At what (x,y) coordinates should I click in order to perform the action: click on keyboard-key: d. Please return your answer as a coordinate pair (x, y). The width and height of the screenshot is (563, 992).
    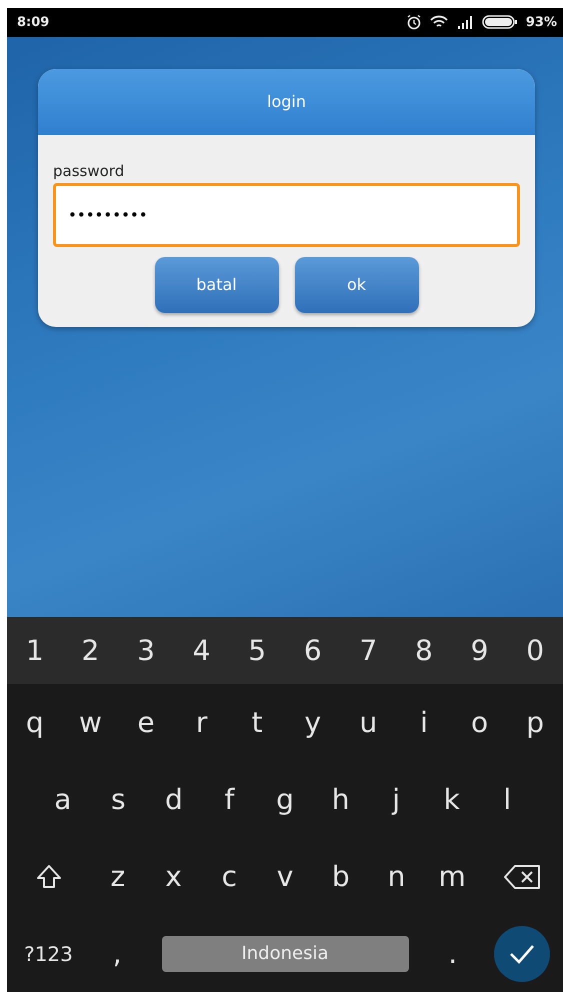
    Looking at the image, I should click on (174, 799).